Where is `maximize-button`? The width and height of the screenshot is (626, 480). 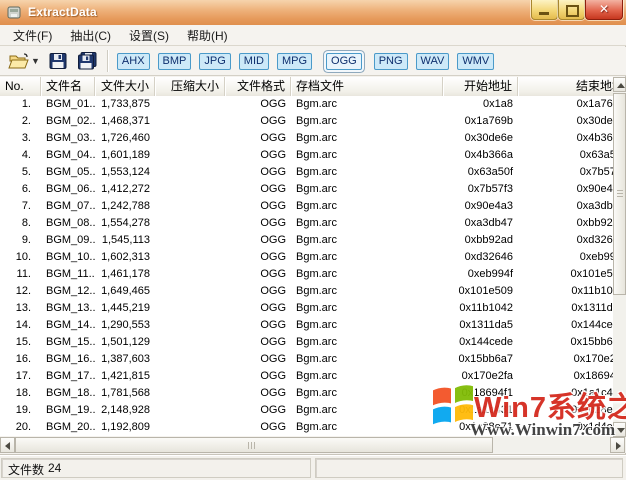
maximize-button is located at coordinates (571, 10).